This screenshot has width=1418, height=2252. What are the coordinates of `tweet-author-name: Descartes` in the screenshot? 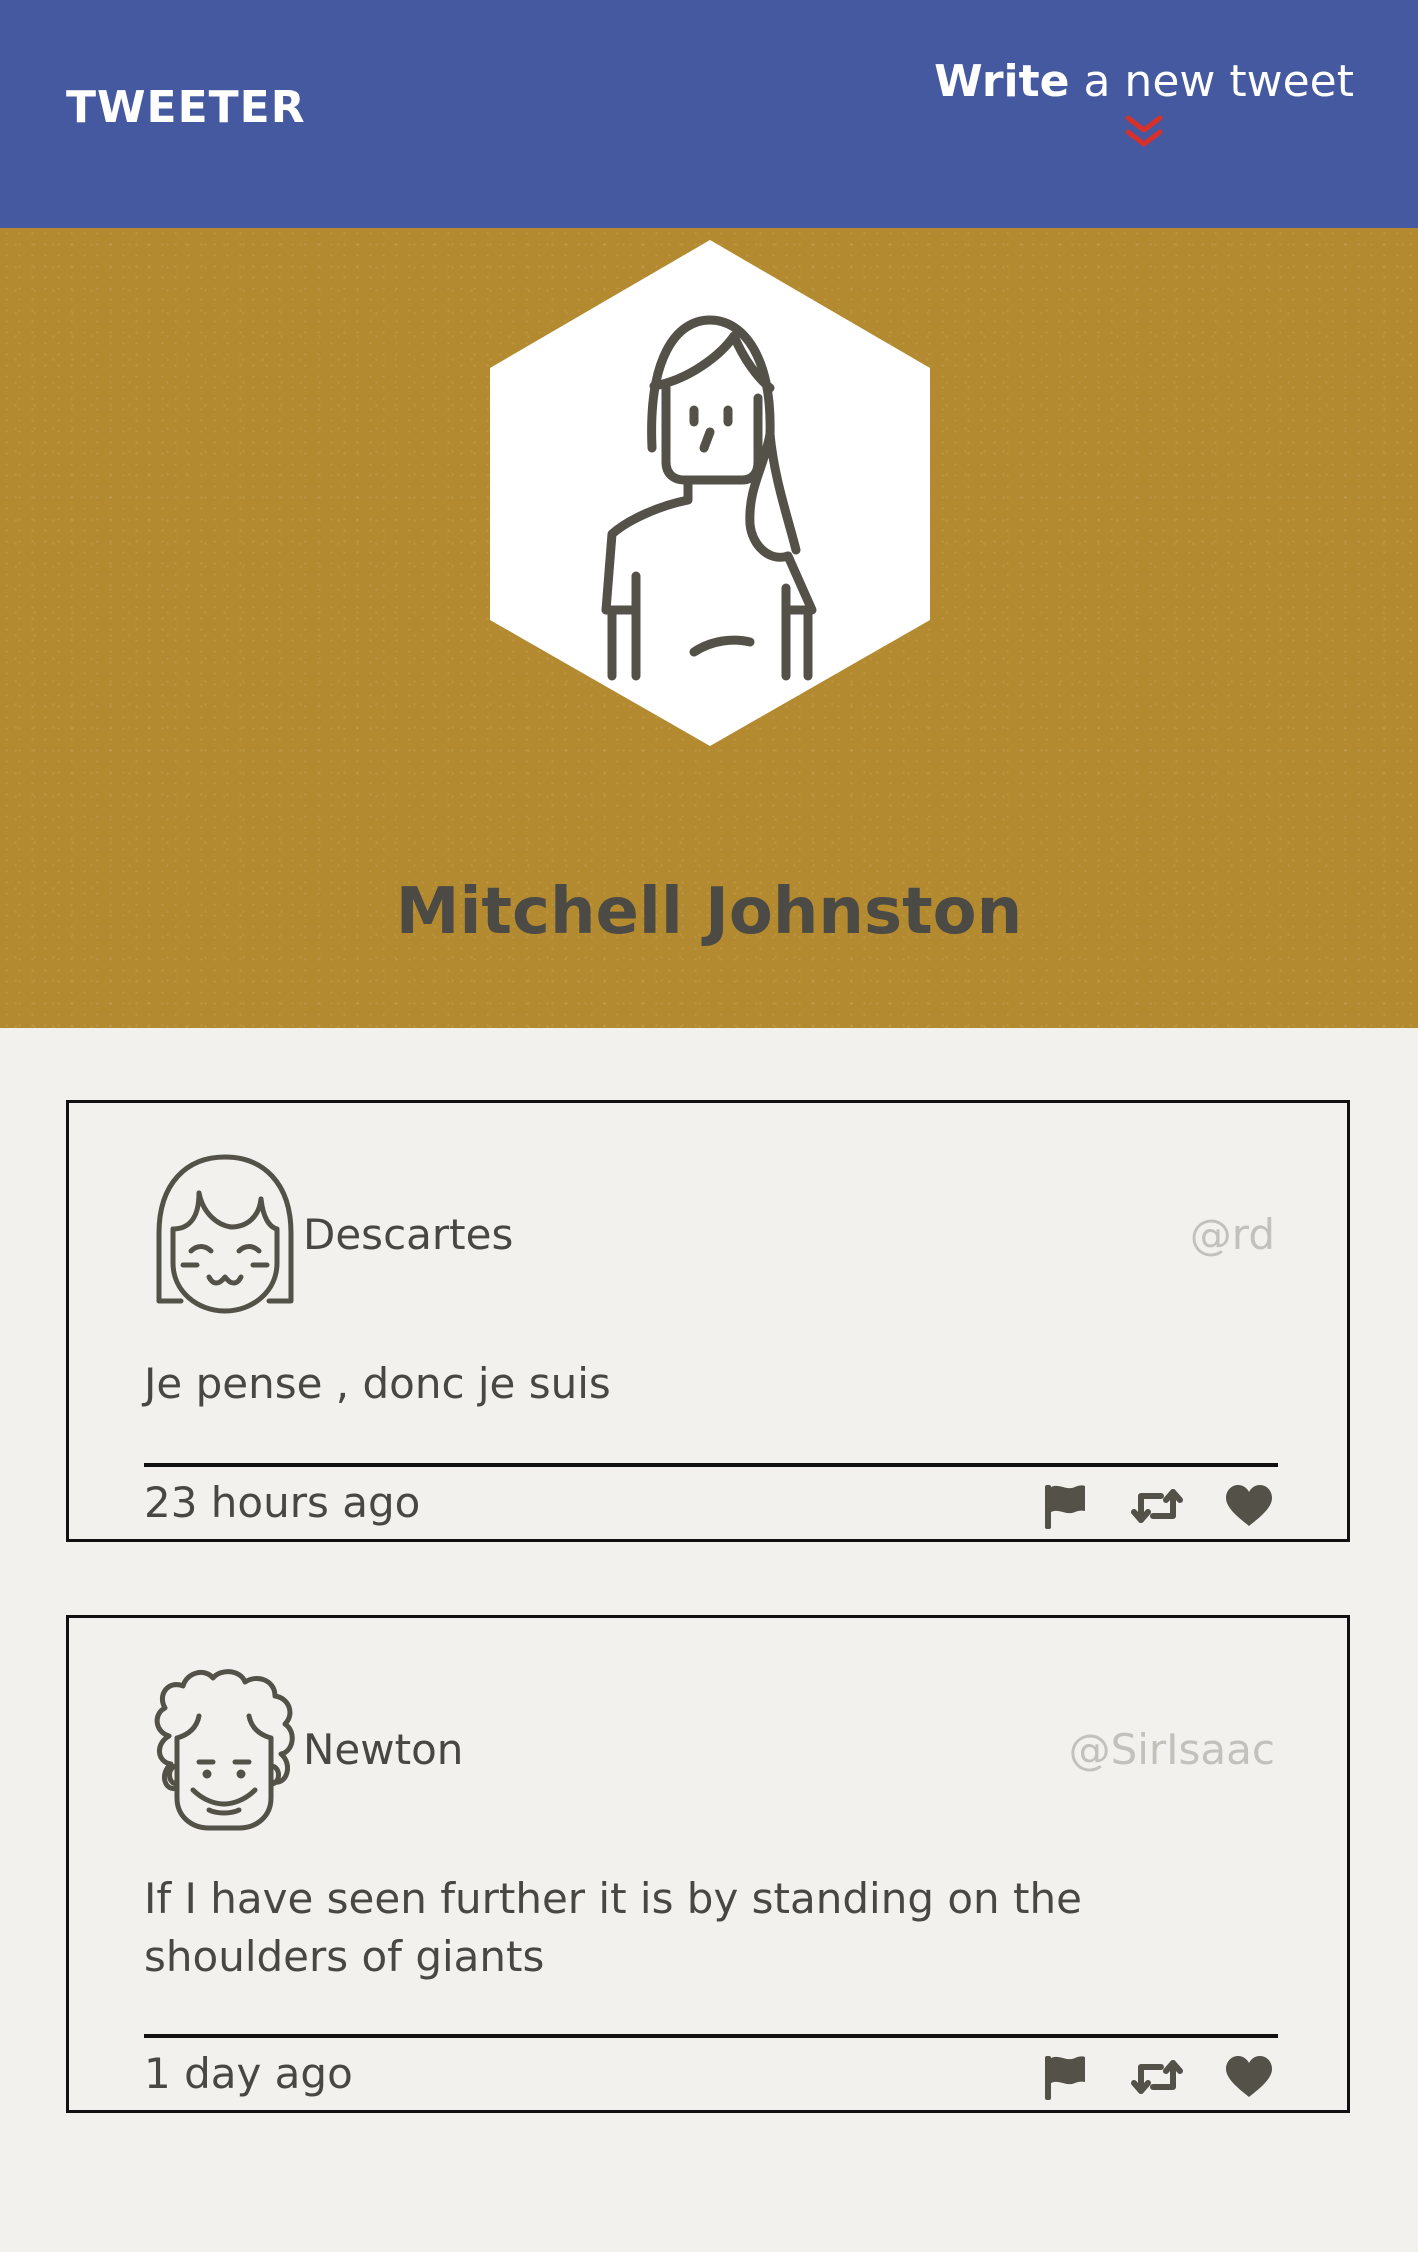 It's located at (408, 1235).